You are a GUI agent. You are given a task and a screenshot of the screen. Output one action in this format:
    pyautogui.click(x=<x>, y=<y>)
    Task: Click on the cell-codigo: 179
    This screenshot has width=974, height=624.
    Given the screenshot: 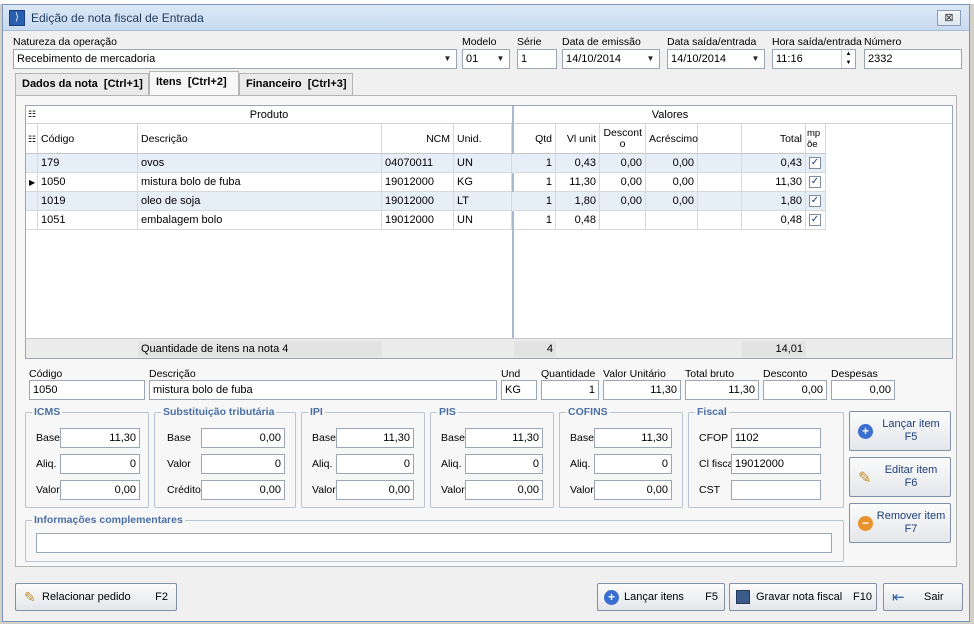 What is the action you would take?
    pyautogui.click(x=88, y=163)
    